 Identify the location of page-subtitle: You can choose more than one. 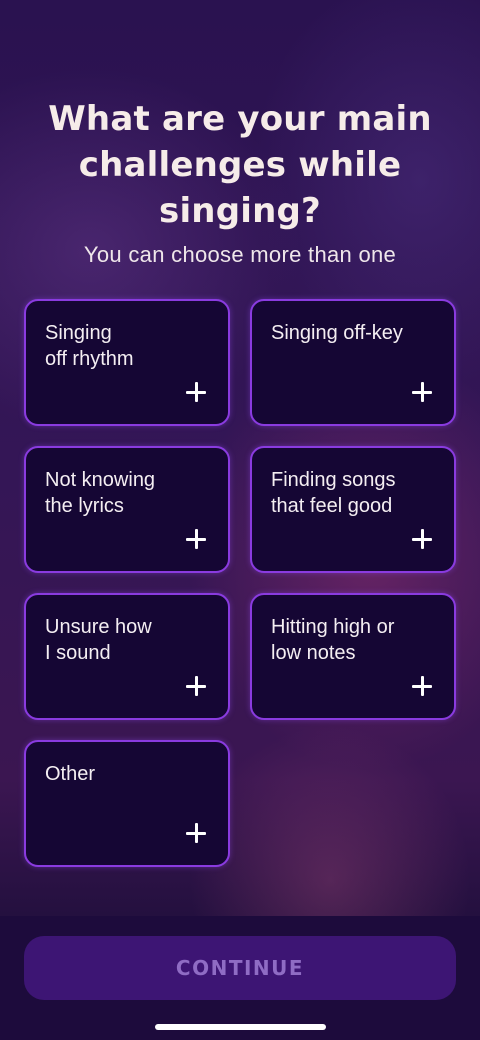
(240, 254).